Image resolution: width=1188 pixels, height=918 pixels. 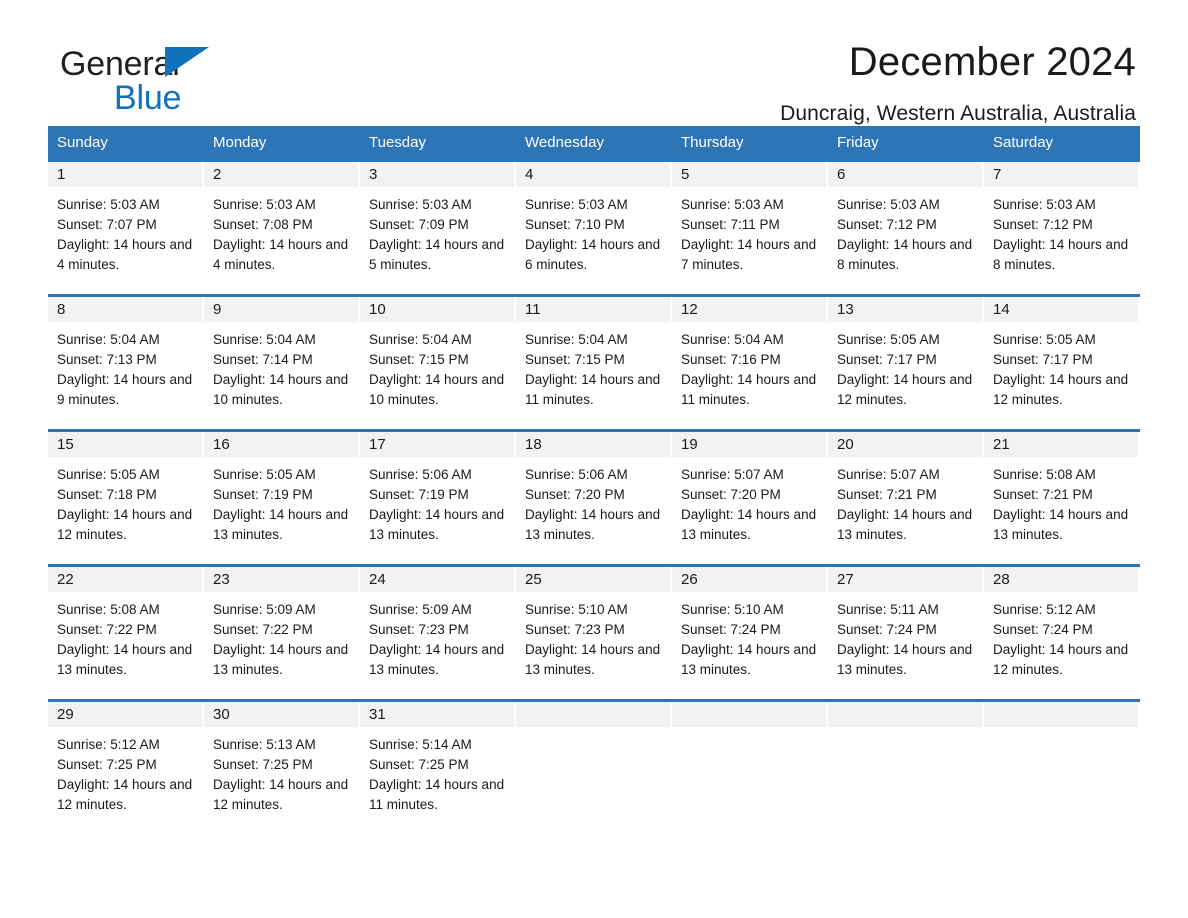 I want to click on day-number: 15, so click(x=65, y=444).